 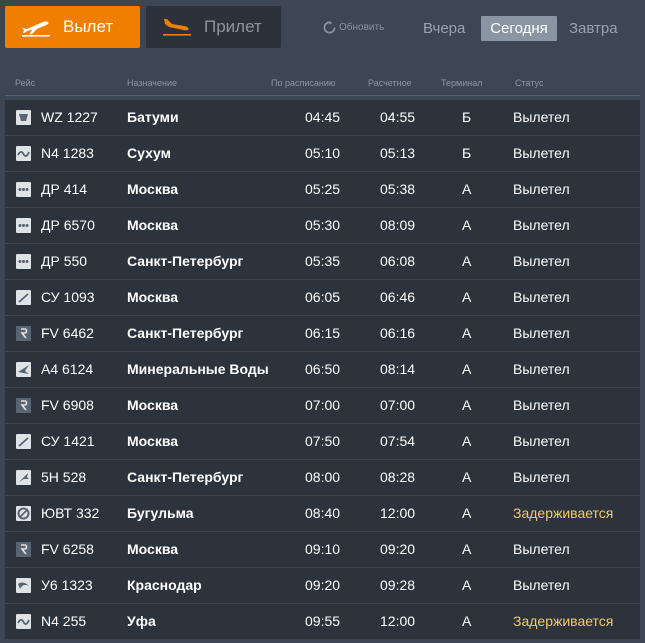 What do you see at coordinates (25, 83) in the screenshot?
I see `header-flight: Рейс` at bounding box center [25, 83].